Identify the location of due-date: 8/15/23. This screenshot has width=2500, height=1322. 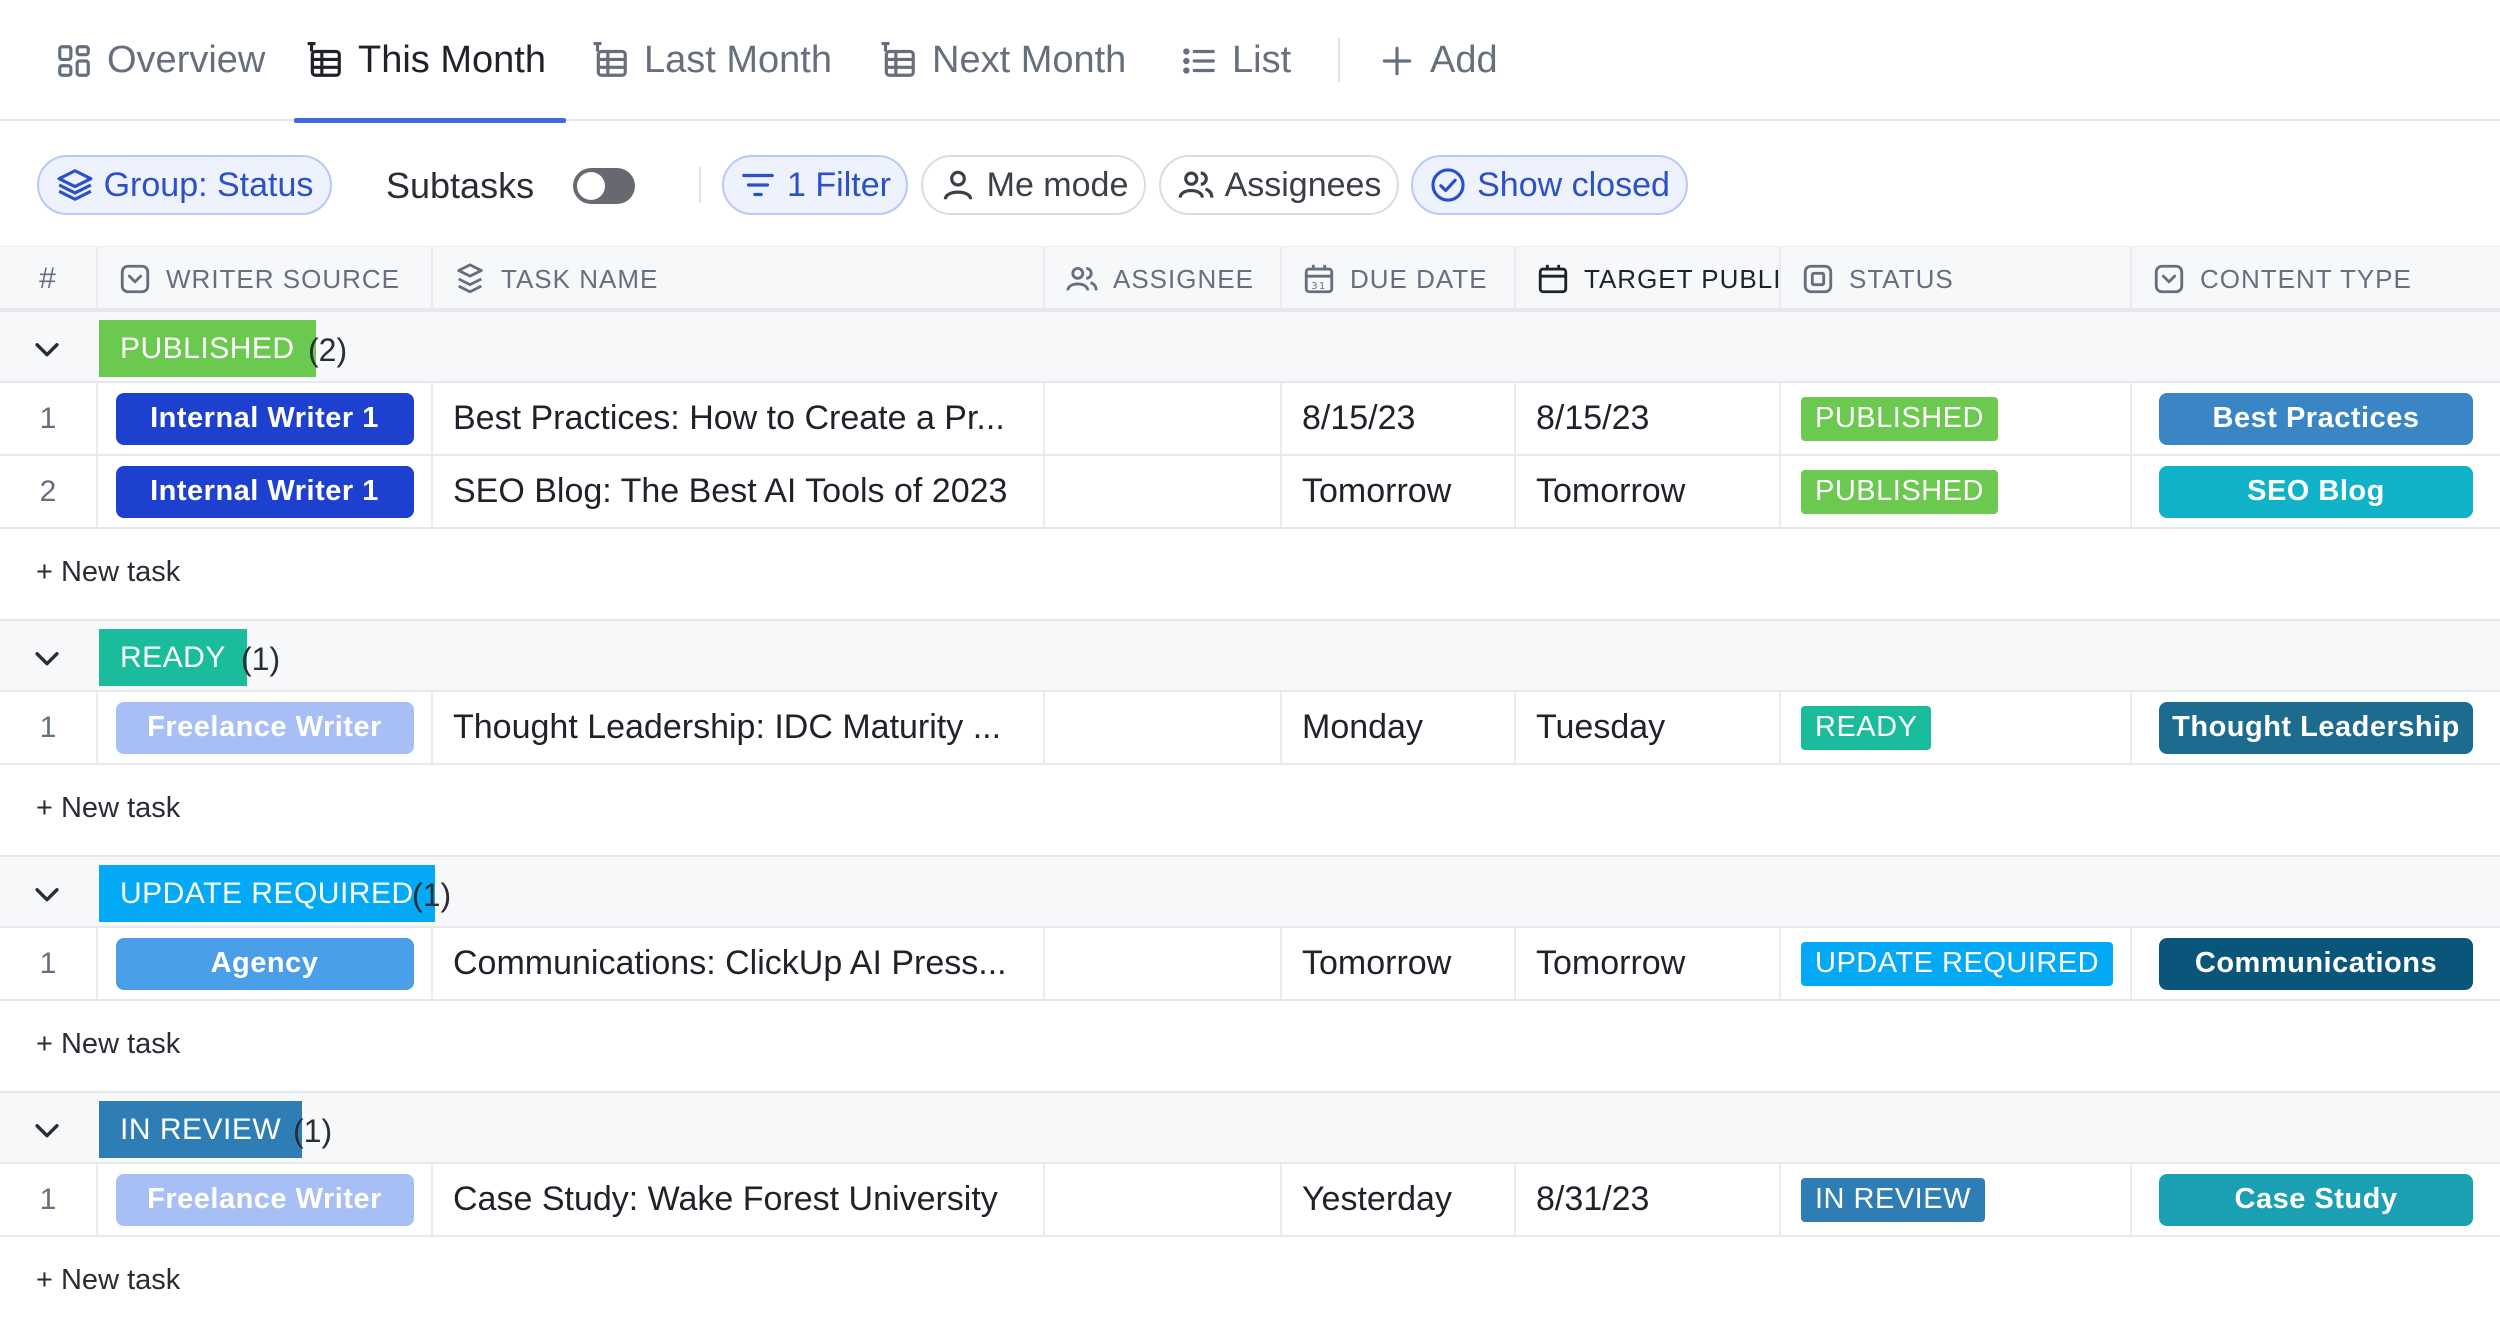
(1399, 418).